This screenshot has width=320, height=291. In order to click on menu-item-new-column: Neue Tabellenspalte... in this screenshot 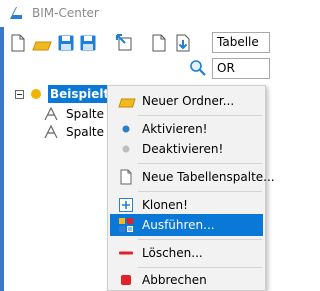, I will do `click(192, 177)`.